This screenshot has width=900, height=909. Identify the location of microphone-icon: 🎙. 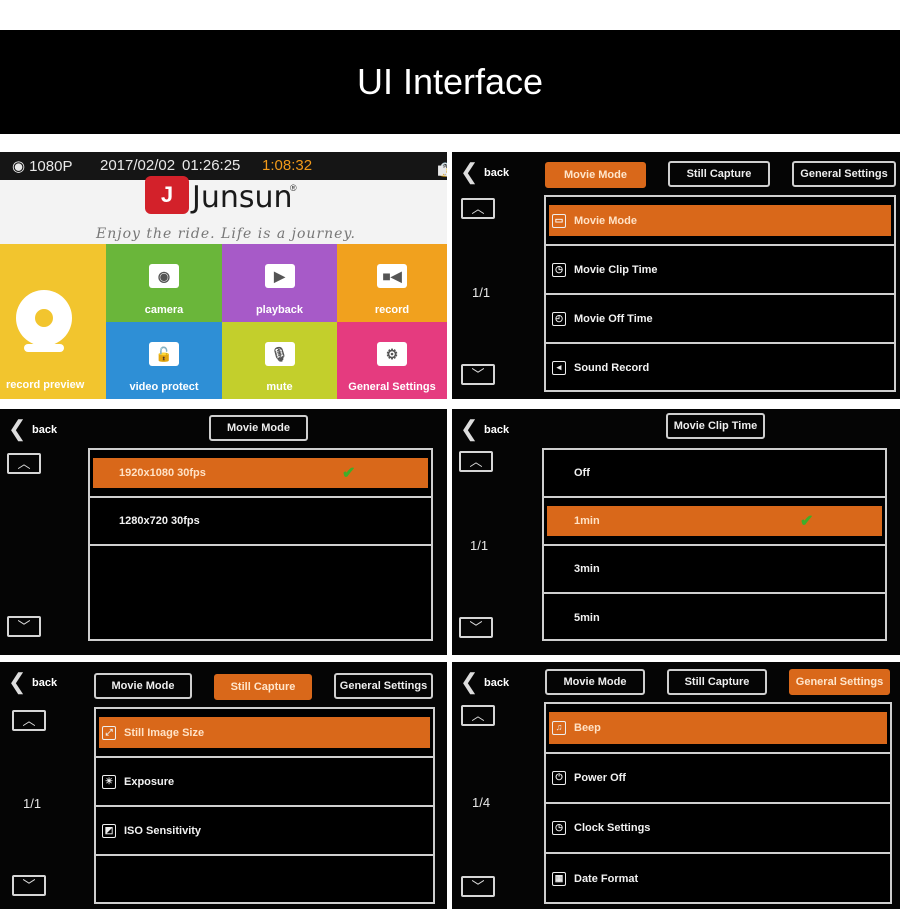
(279, 354).